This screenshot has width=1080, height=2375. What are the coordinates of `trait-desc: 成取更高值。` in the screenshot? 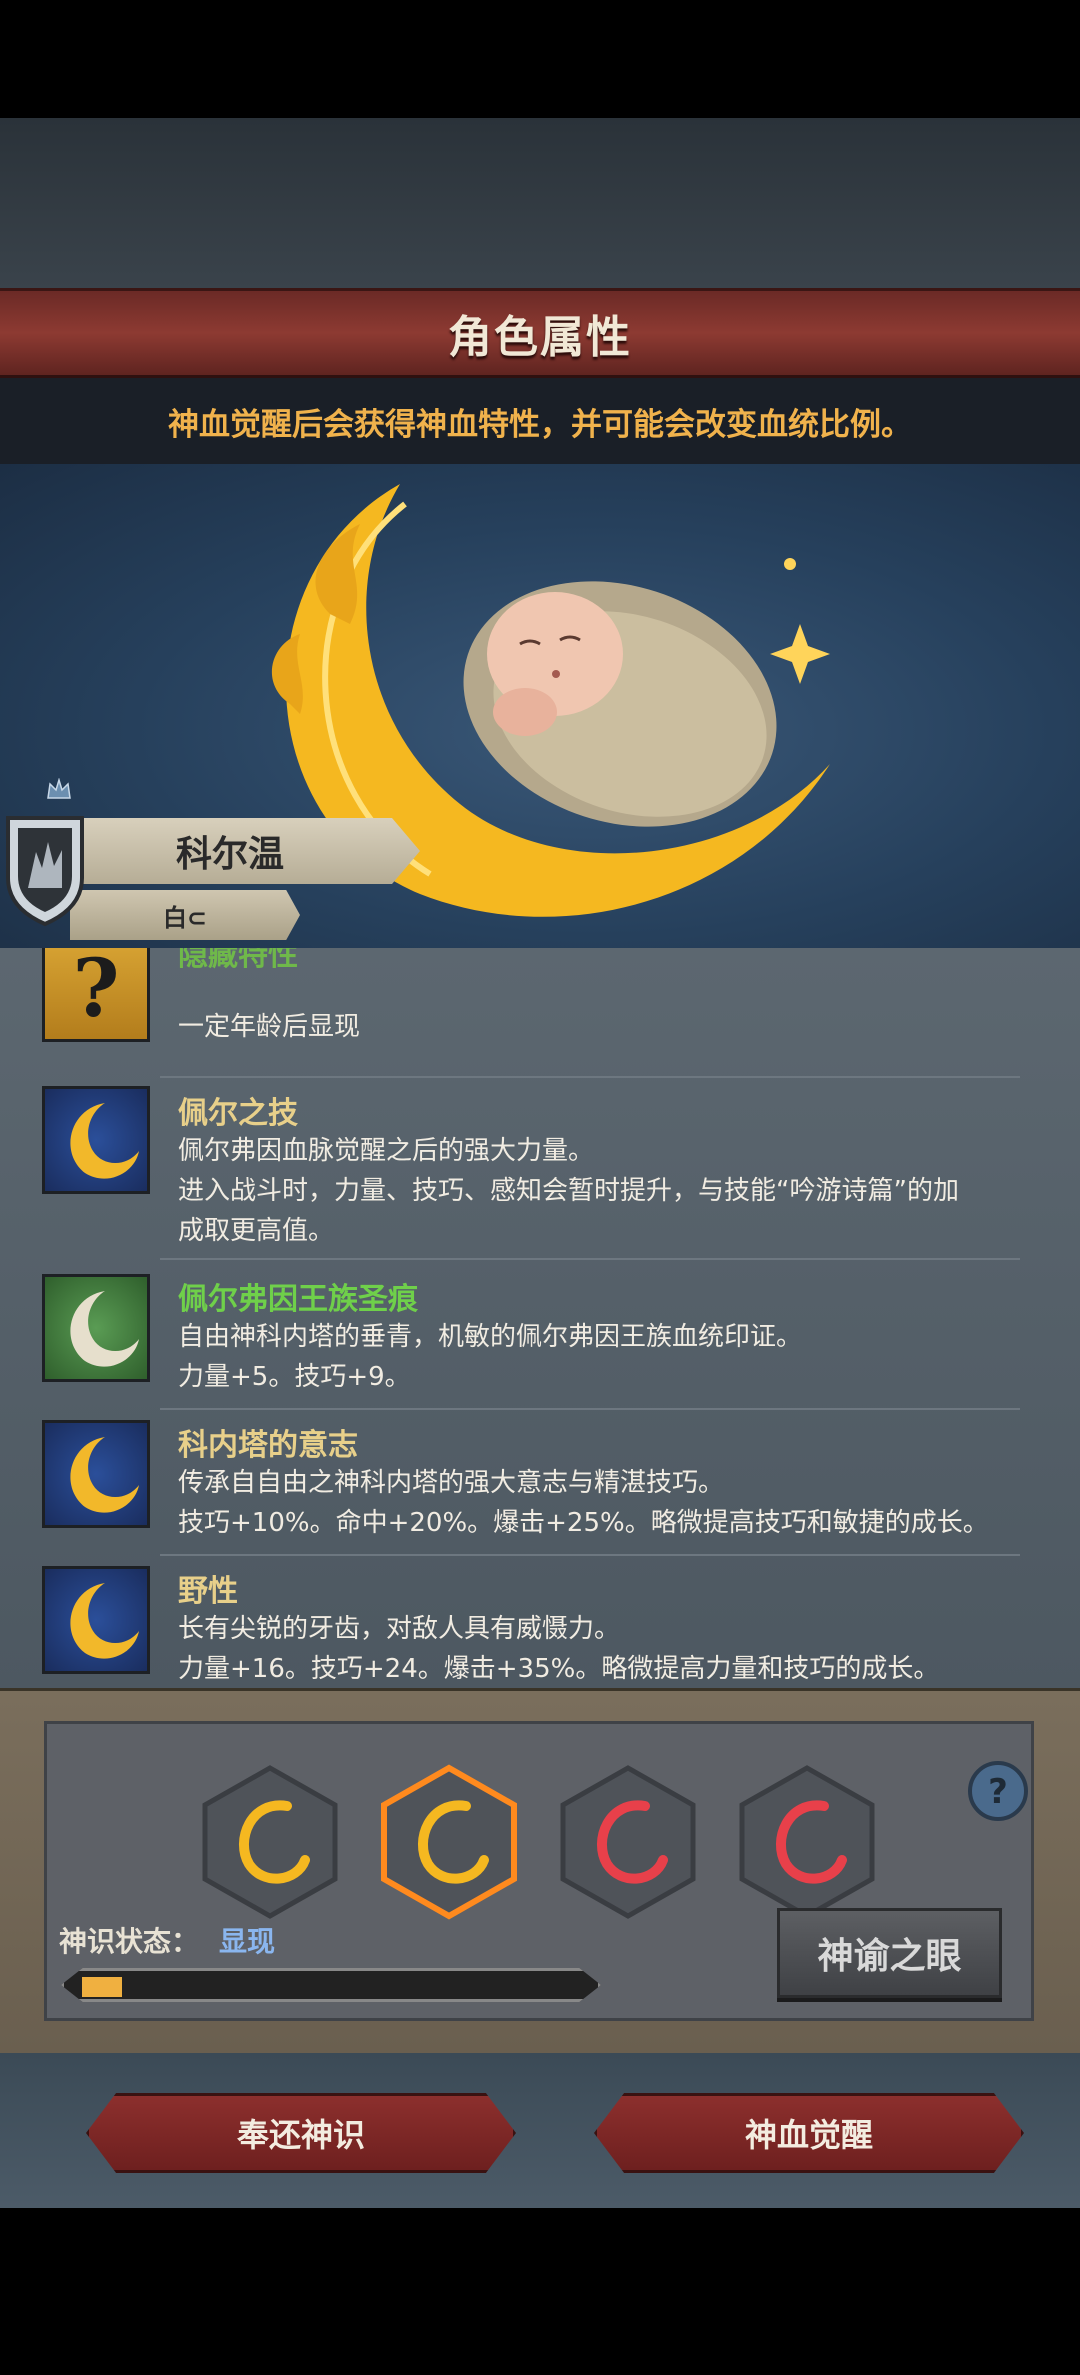 It's located at (256, 1231).